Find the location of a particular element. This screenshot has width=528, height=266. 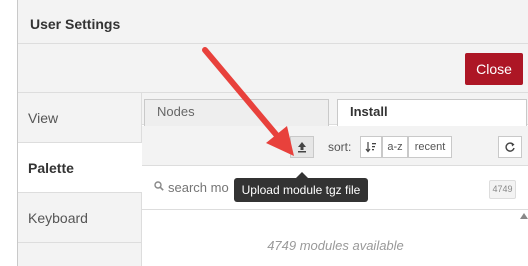

sort-descending-icon is located at coordinates (370, 147).